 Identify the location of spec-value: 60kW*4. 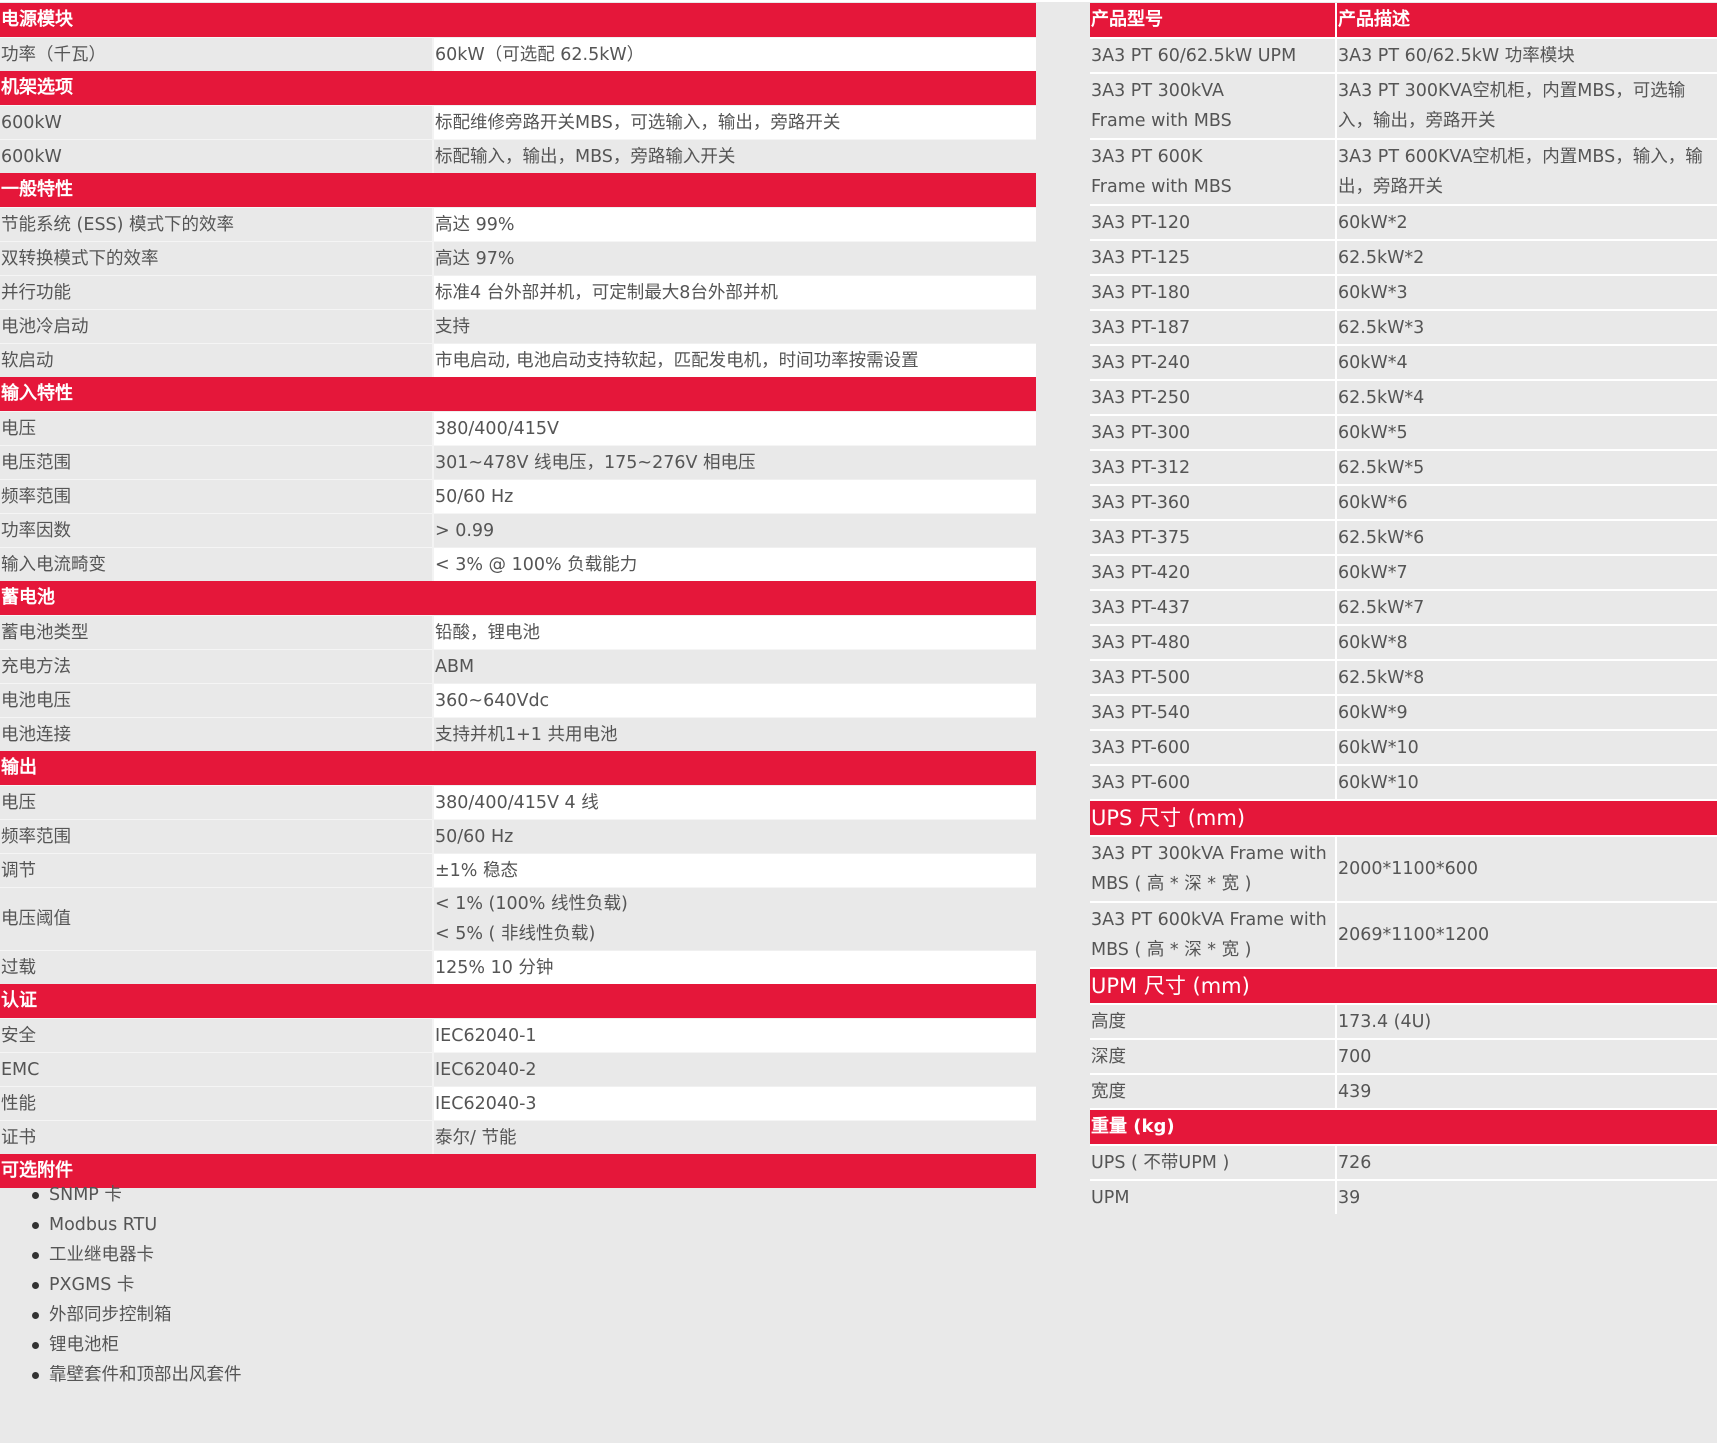
(1526, 362).